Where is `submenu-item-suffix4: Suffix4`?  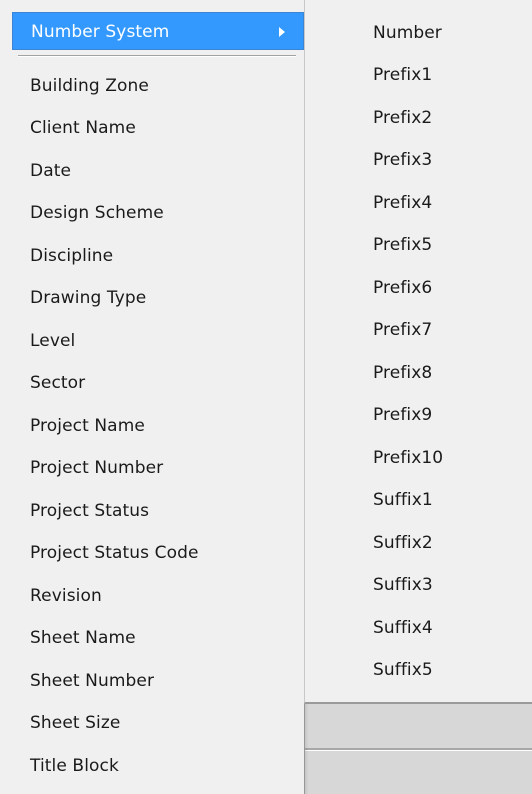 submenu-item-suffix4: Suffix4 is located at coordinates (403, 628).